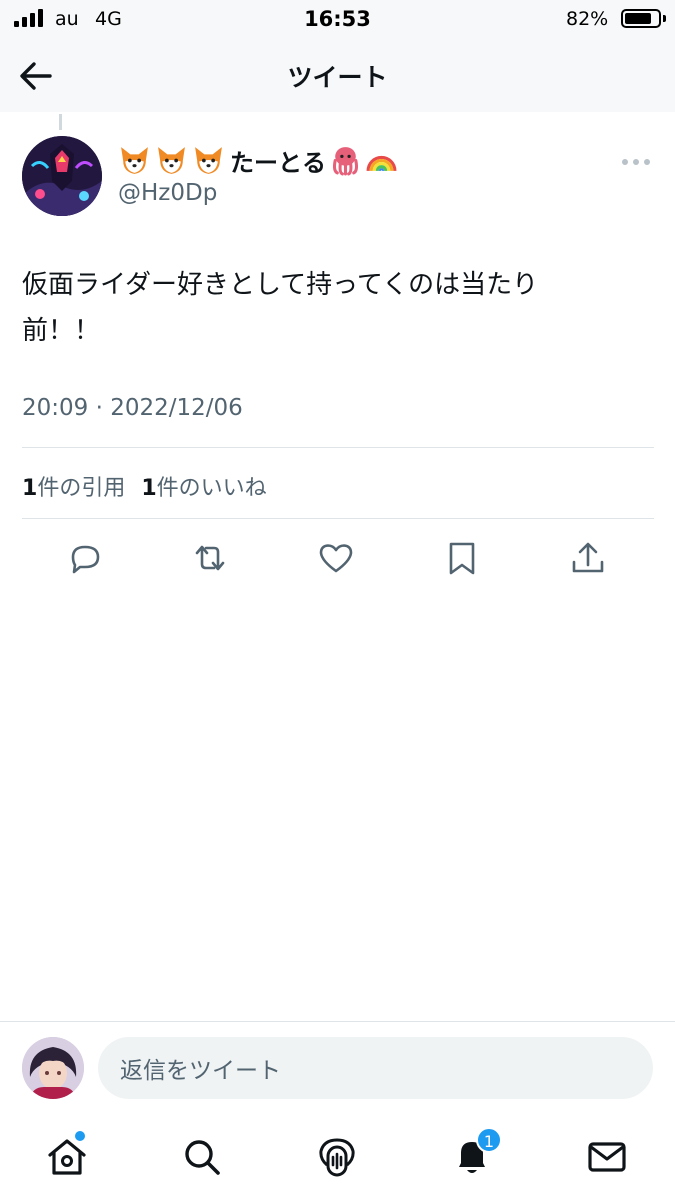  I want to click on nav-header: ツイート, so click(337, 75).